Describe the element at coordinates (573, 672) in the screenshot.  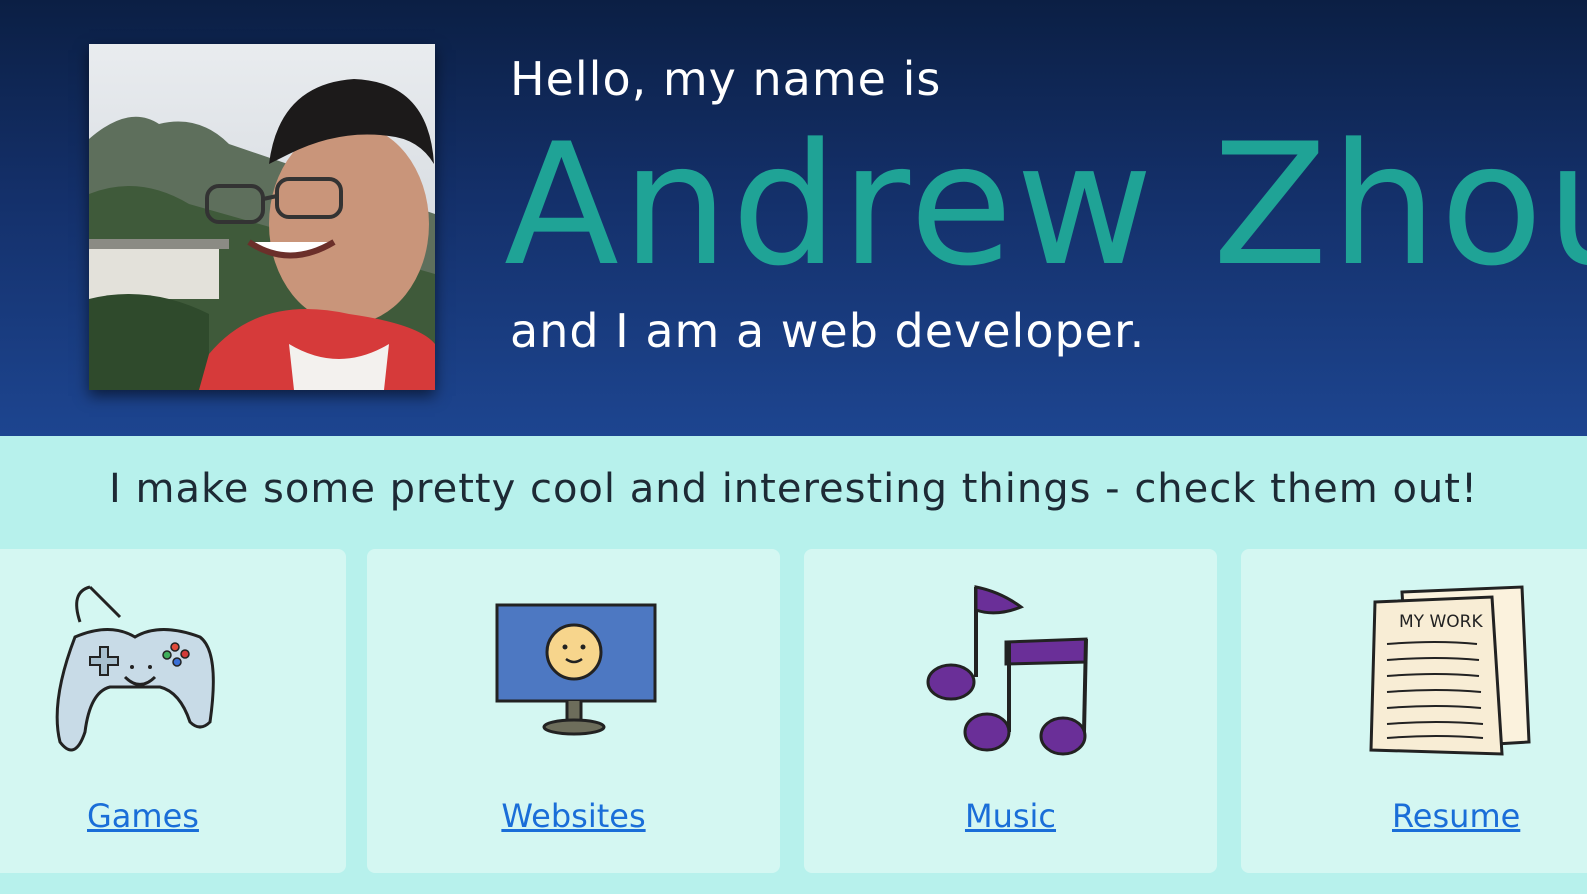
I see `monitor-smiley-icon` at that location.